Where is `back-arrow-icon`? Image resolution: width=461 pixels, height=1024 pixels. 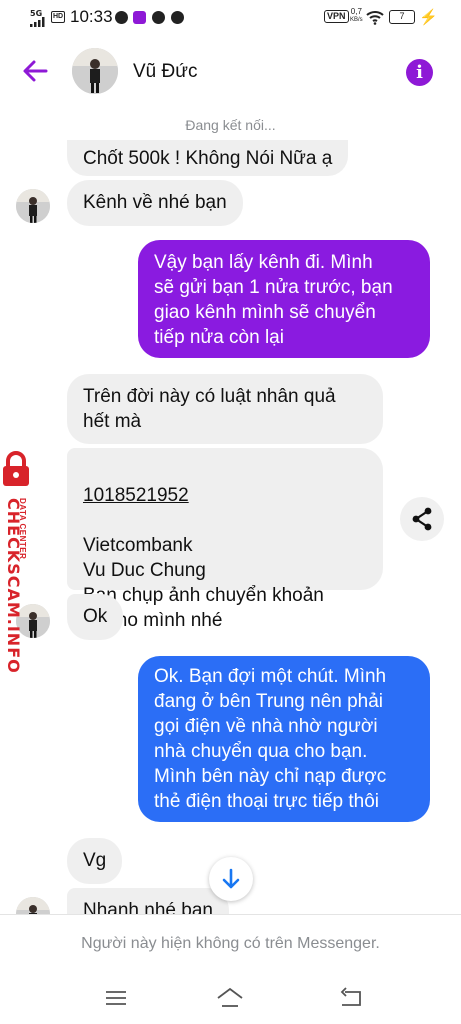 back-arrow-icon is located at coordinates (35, 71).